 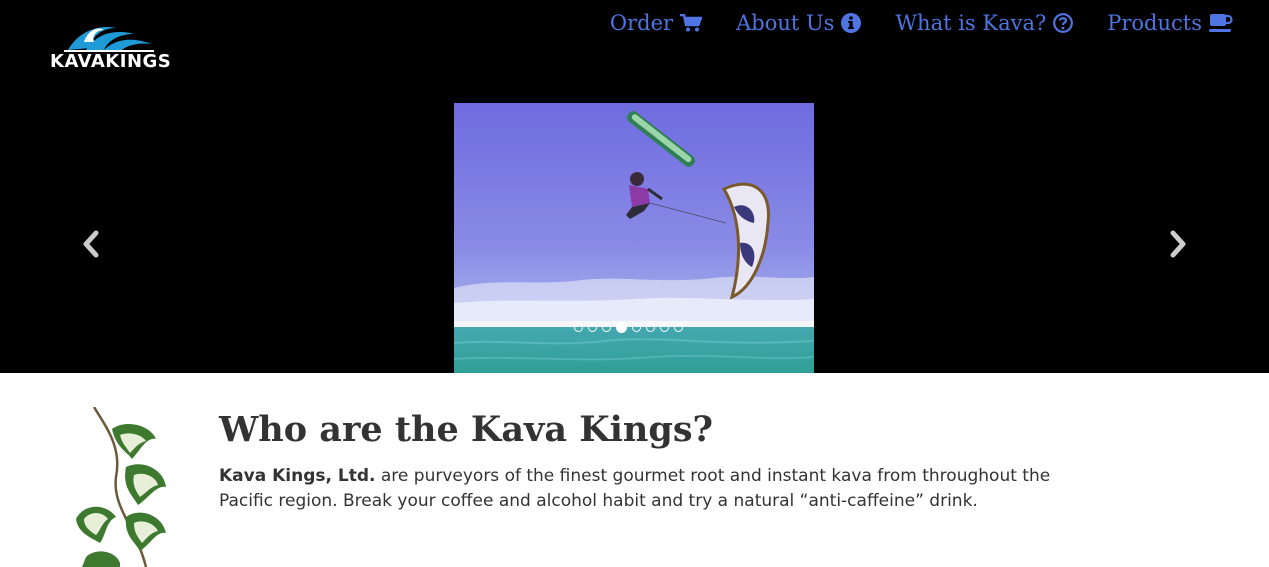 I want to click on chevron-left-icon, so click(x=91, y=244).